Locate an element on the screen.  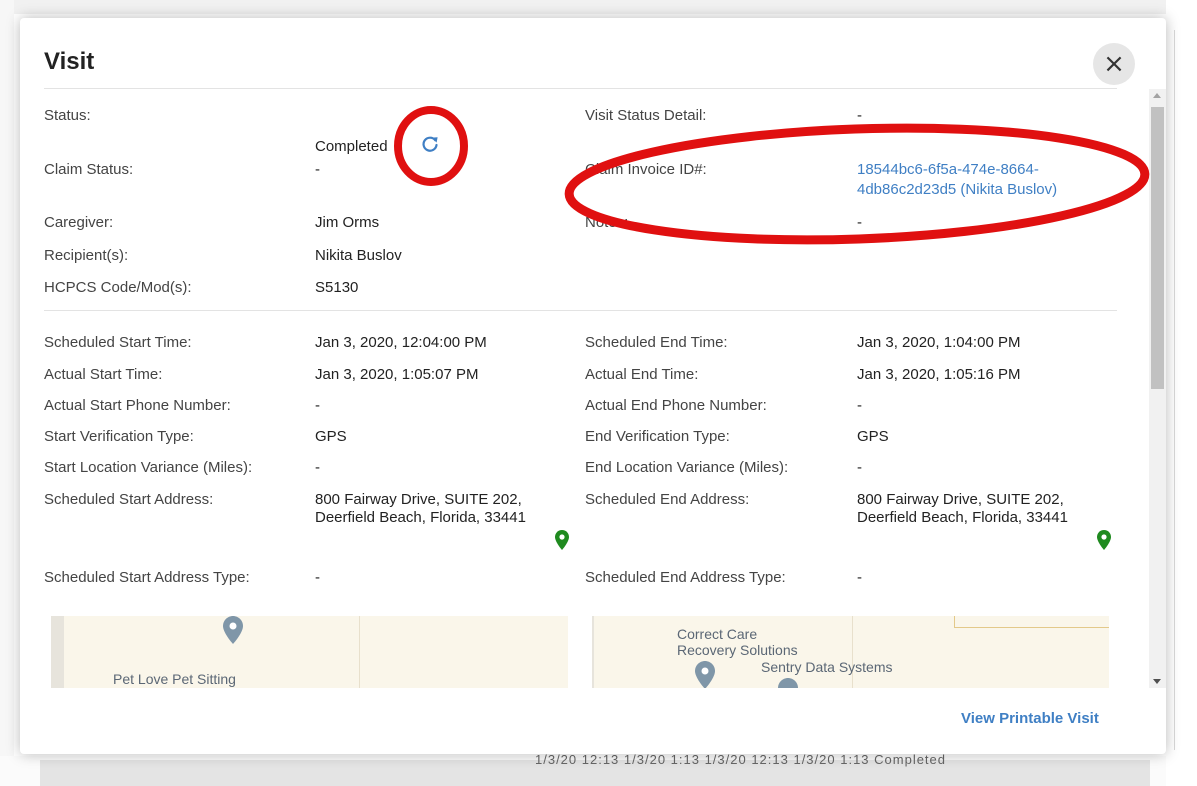
scrollbar-thumb is located at coordinates (1157, 248).